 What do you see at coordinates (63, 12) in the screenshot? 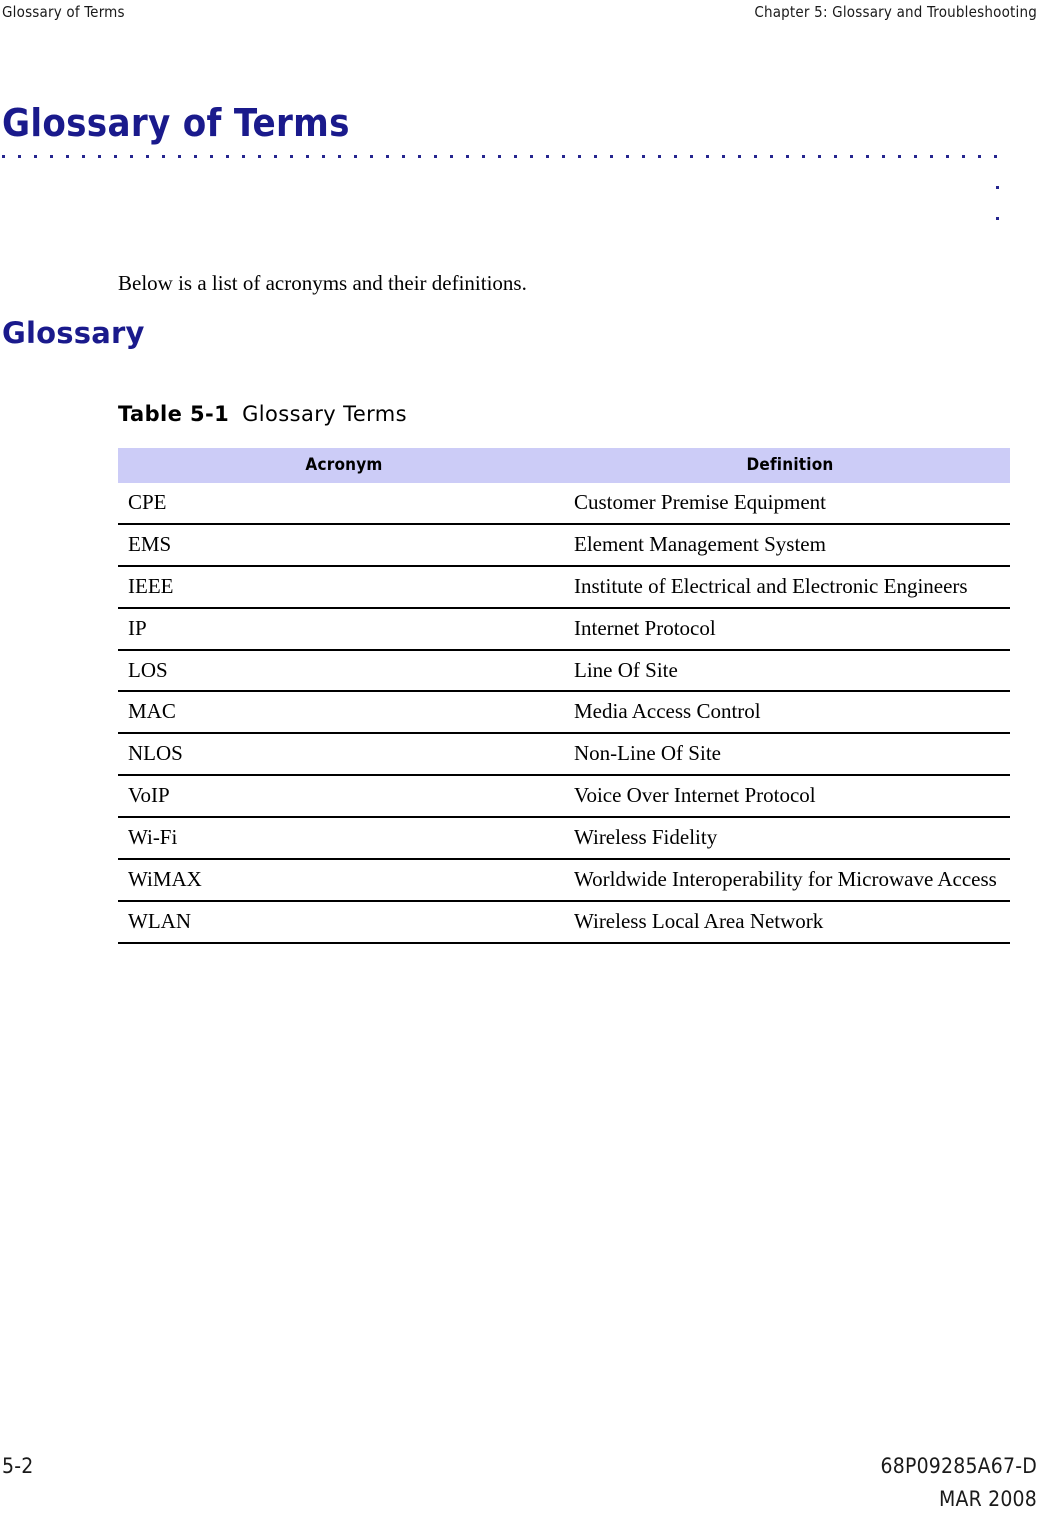
I see `header-left-text: Glossary of Terms` at bounding box center [63, 12].